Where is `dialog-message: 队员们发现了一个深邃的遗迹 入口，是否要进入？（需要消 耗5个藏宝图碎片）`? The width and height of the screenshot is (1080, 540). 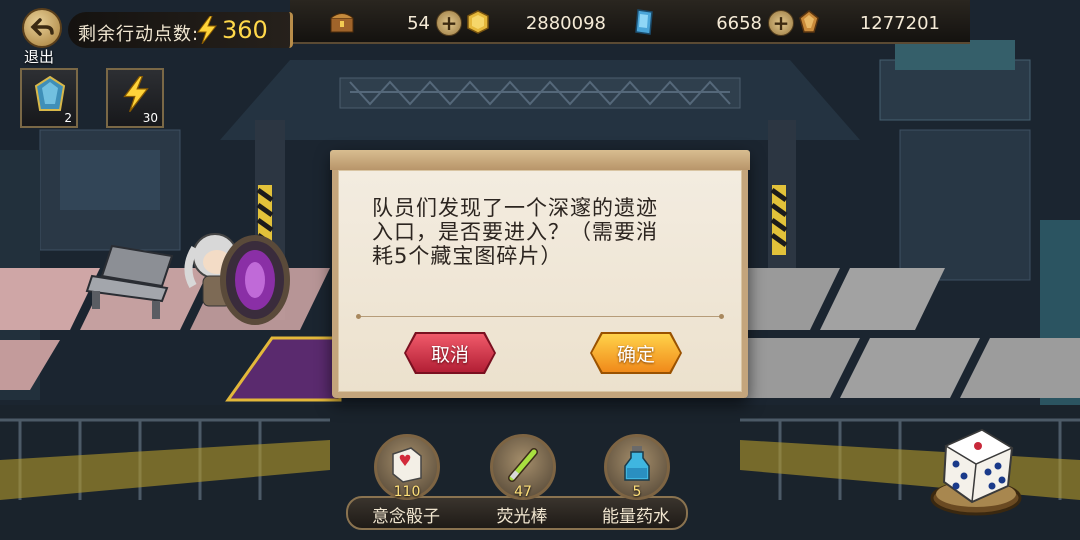
dialog-message: 队员们发现了一个深邃的遗迹 入口，是否要进入？（需要消 耗5个藏宝图碎片） is located at coordinates (542, 232).